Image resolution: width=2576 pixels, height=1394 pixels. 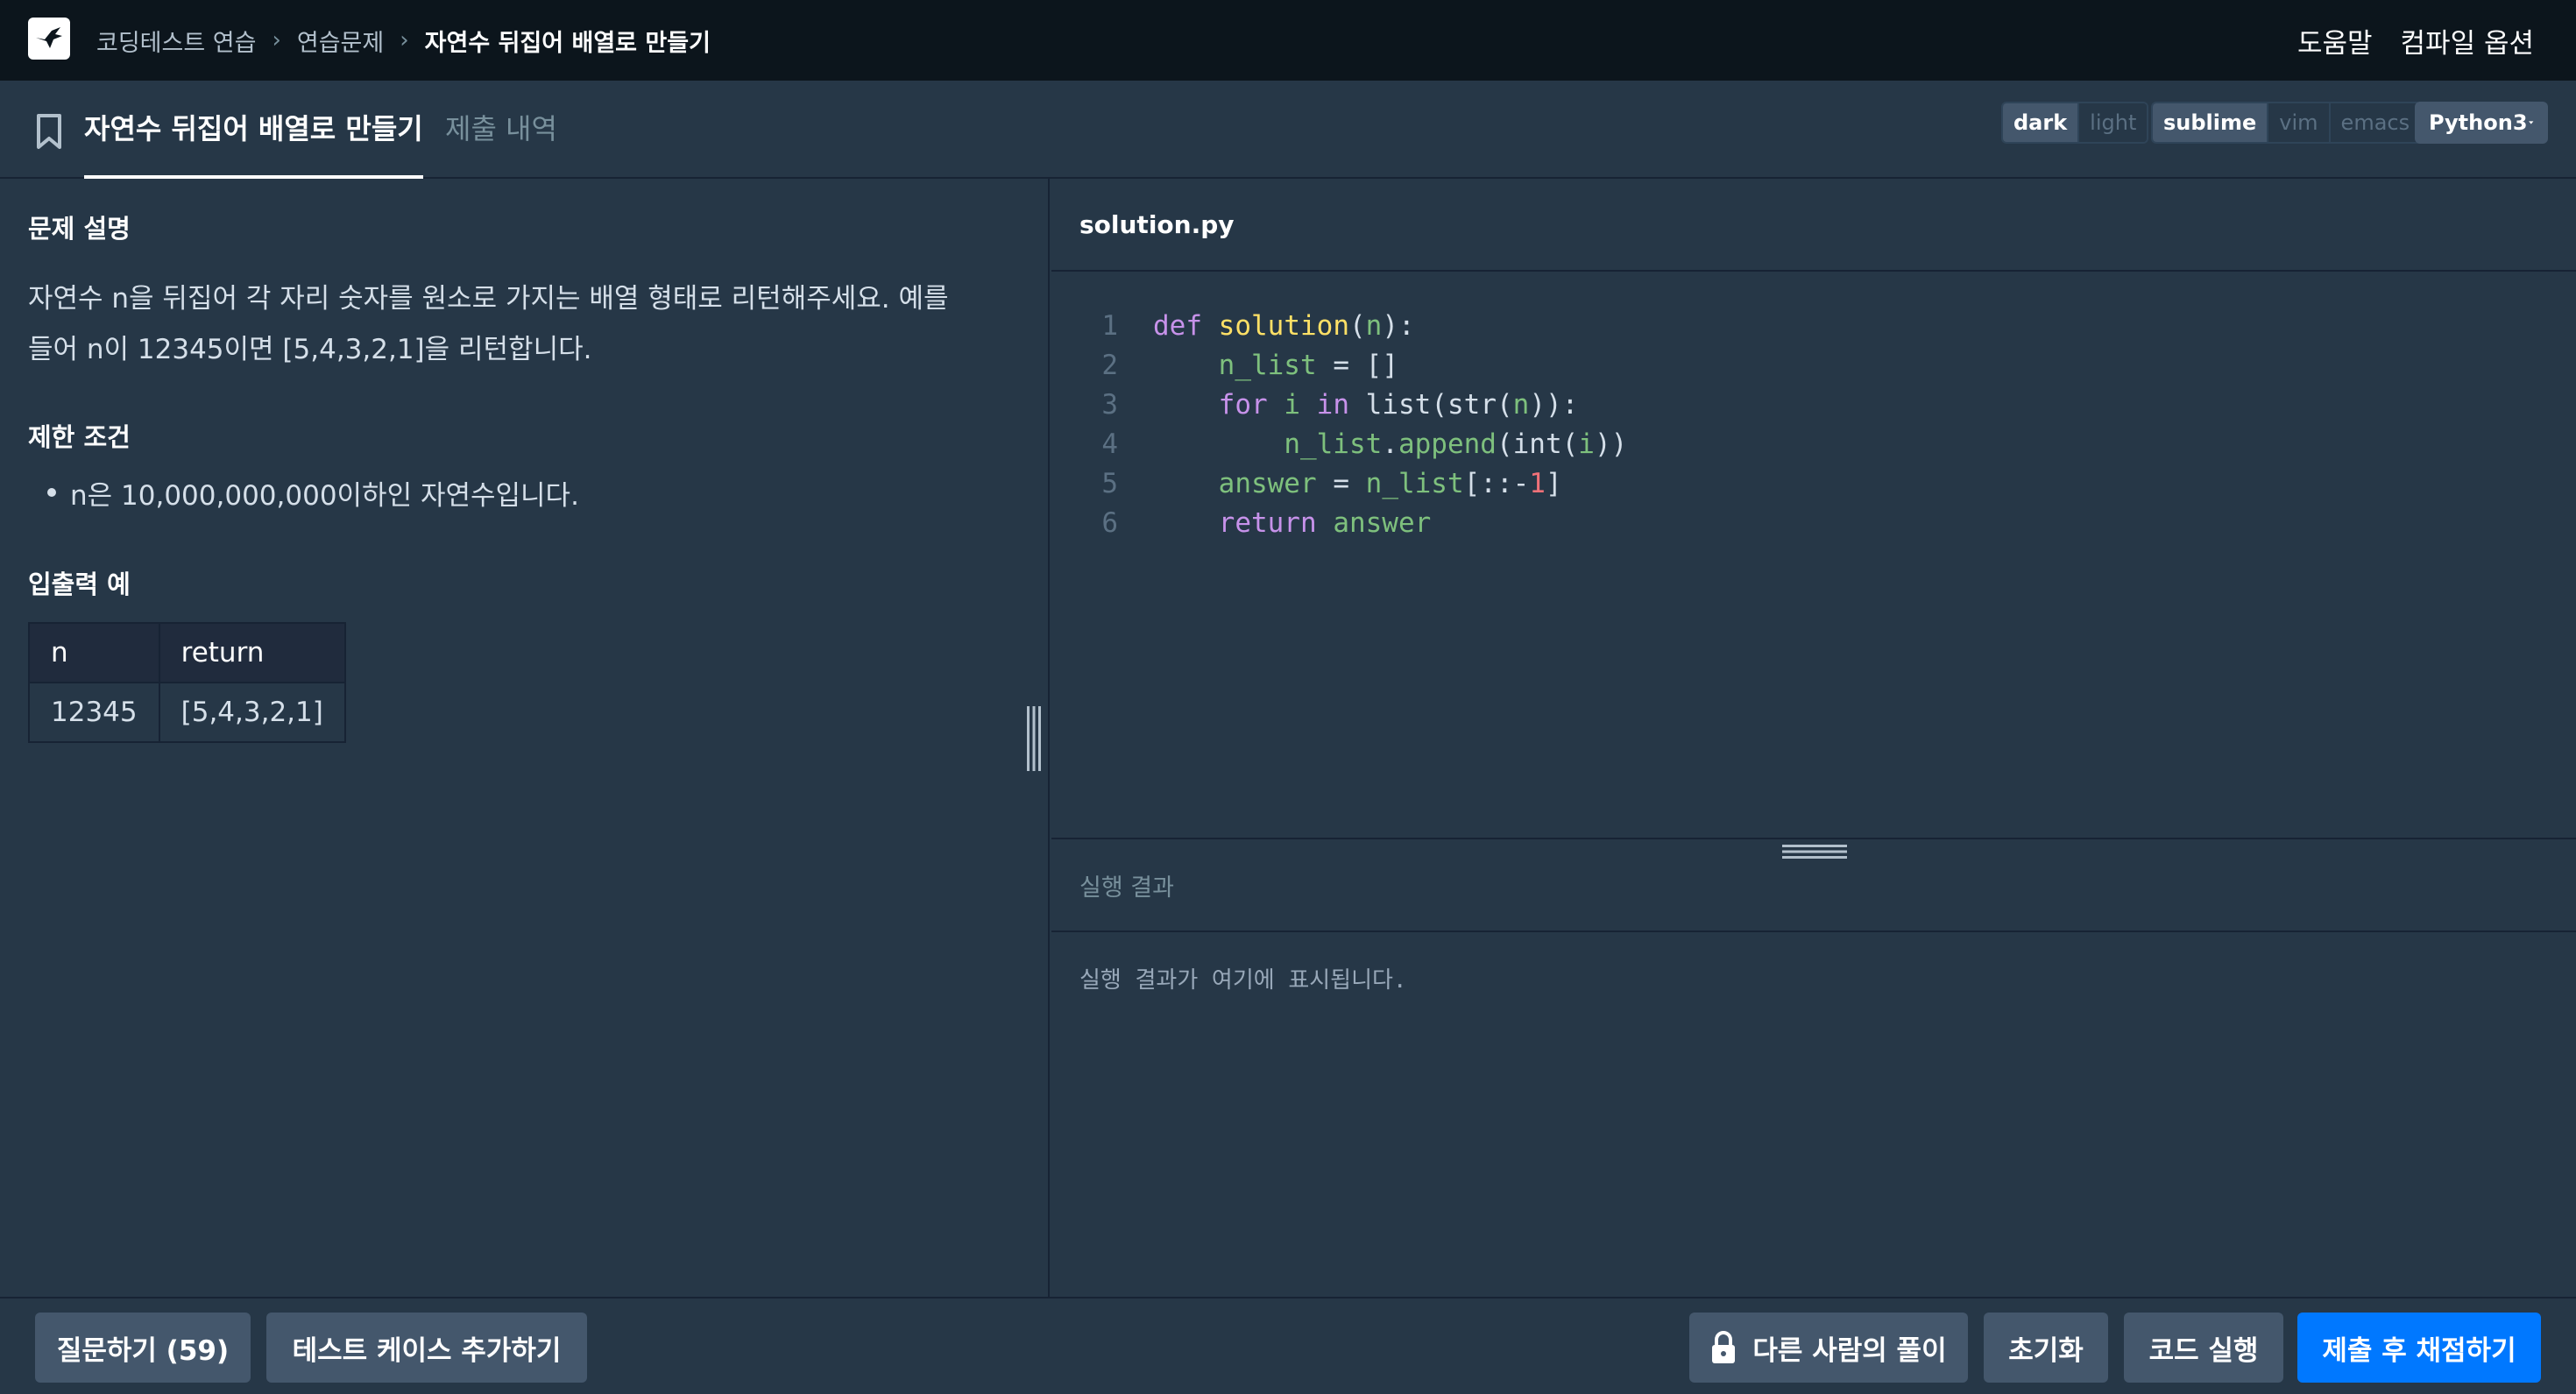 What do you see at coordinates (2113, 122) in the screenshot?
I see `theme-light-option: light` at bounding box center [2113, 122].